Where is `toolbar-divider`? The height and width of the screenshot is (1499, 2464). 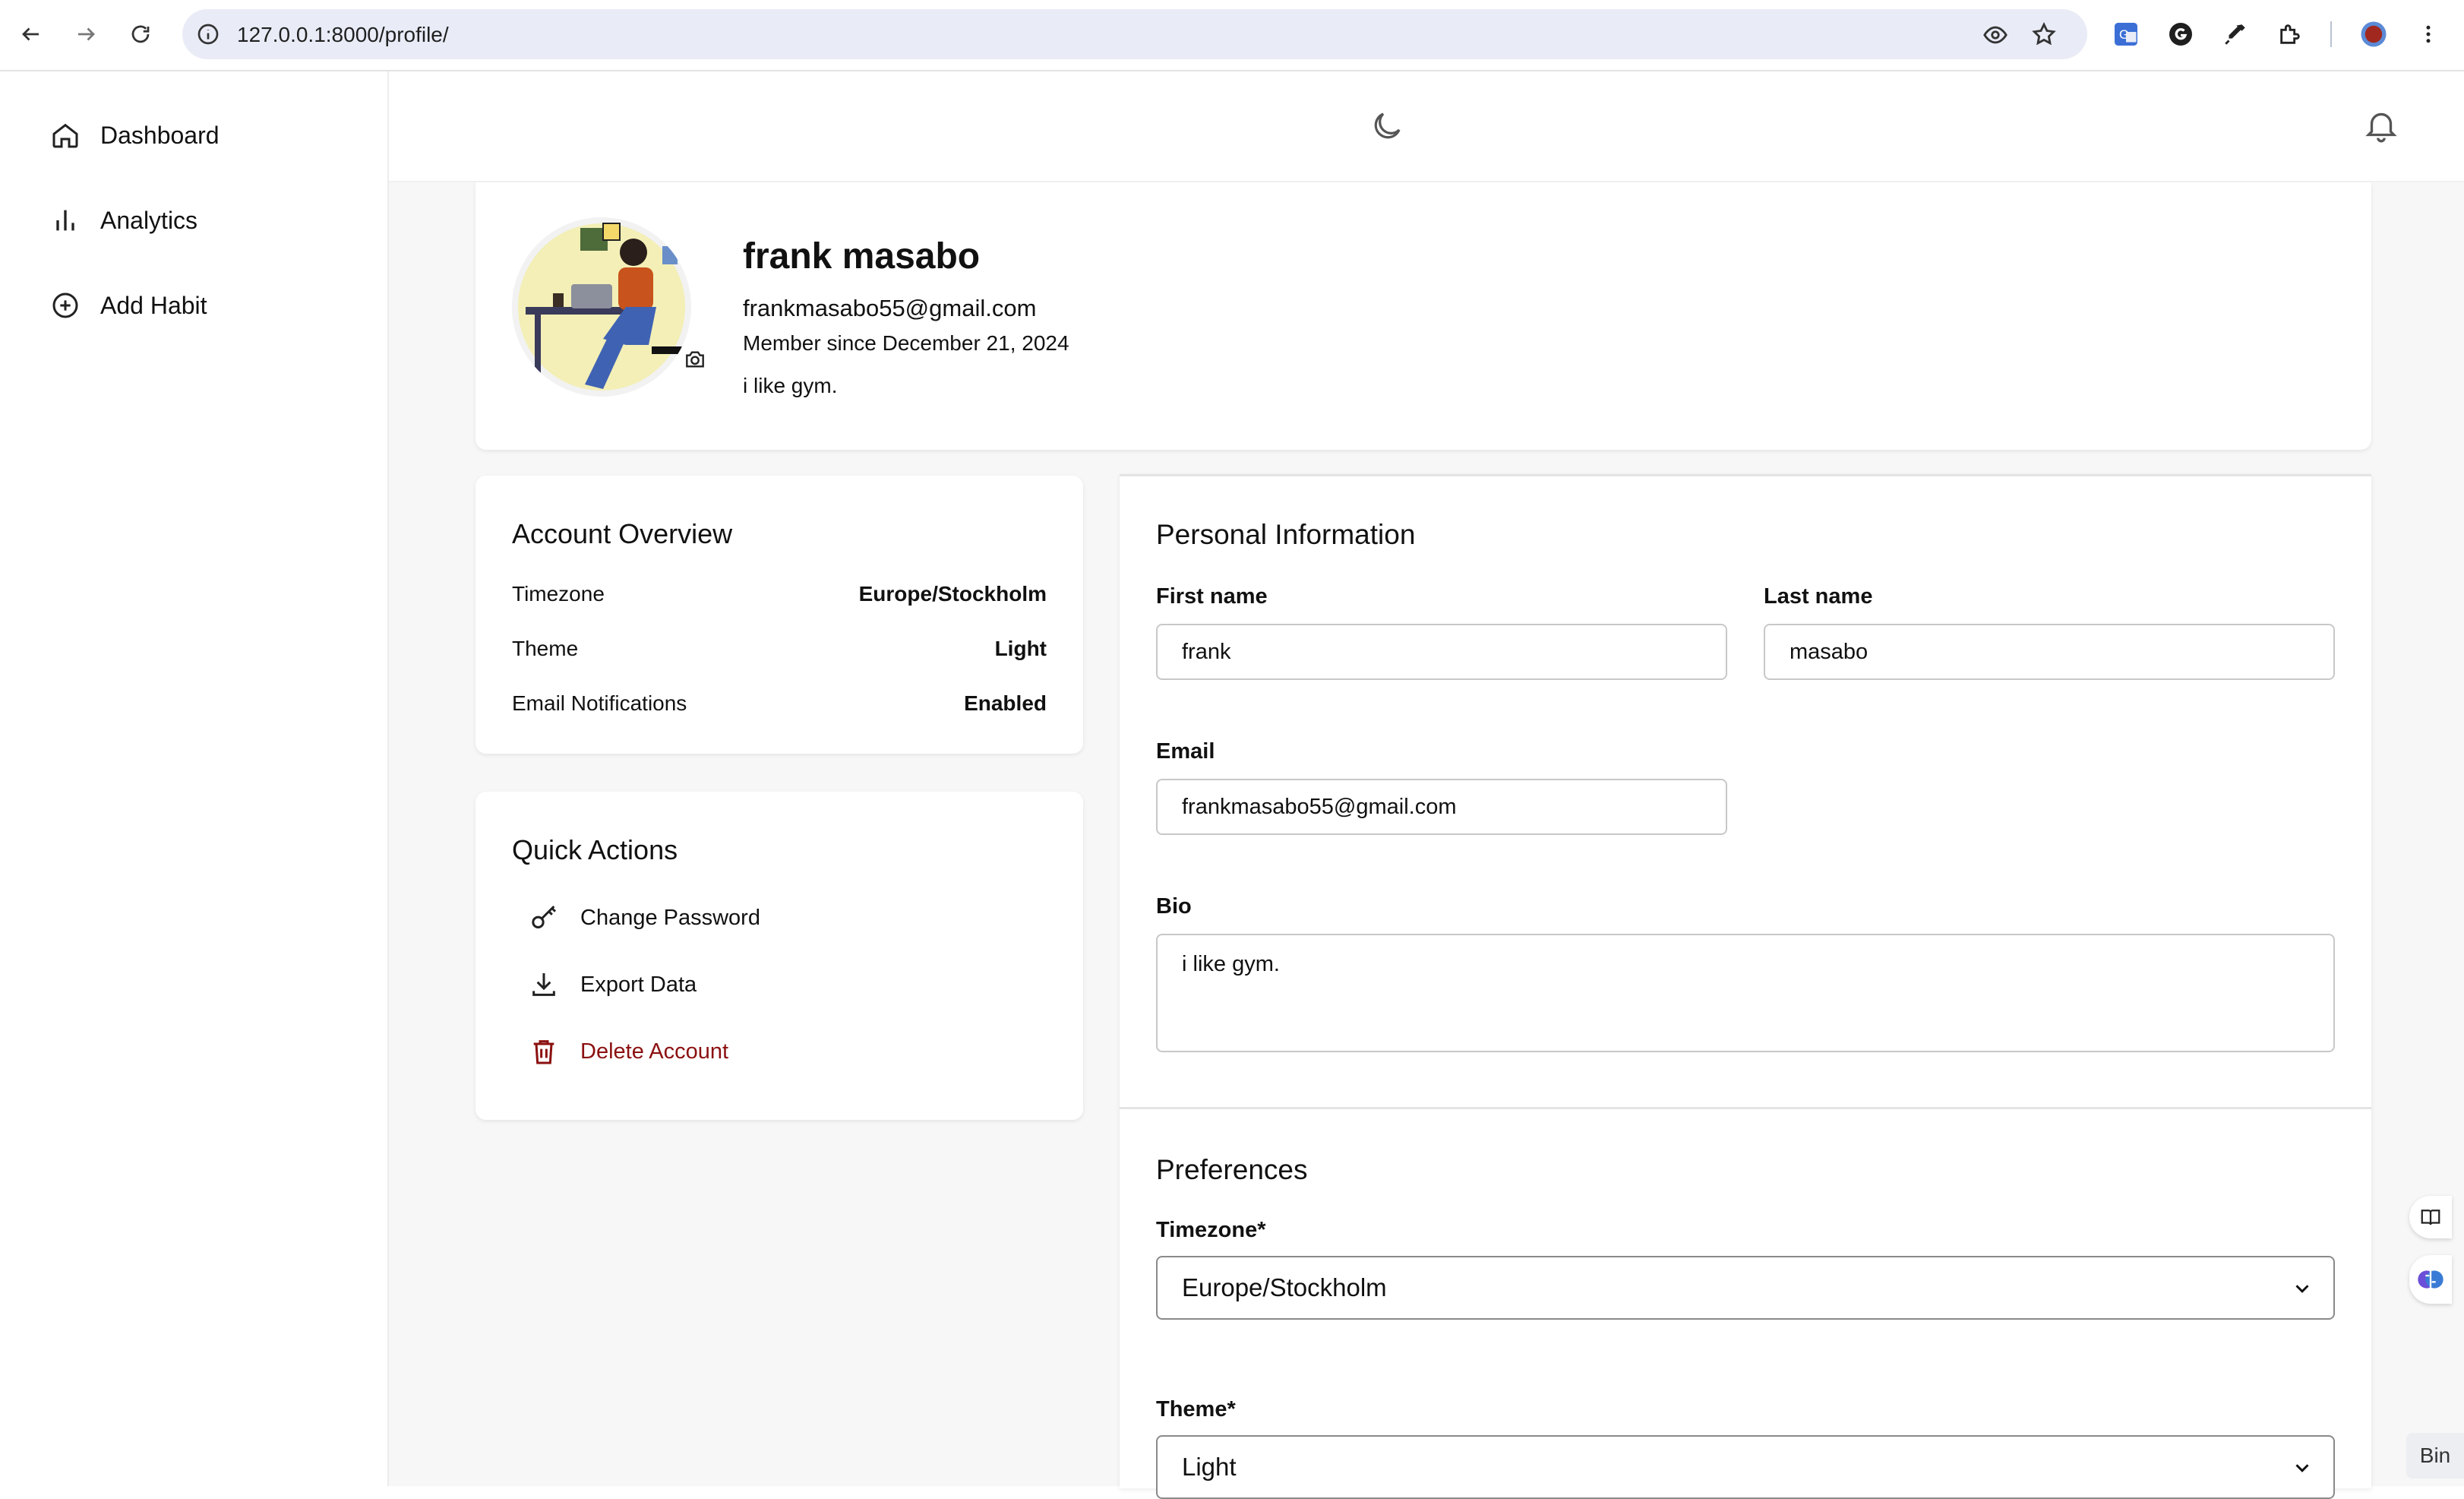 toolbar-divider is located at coordinates (2331, 34).